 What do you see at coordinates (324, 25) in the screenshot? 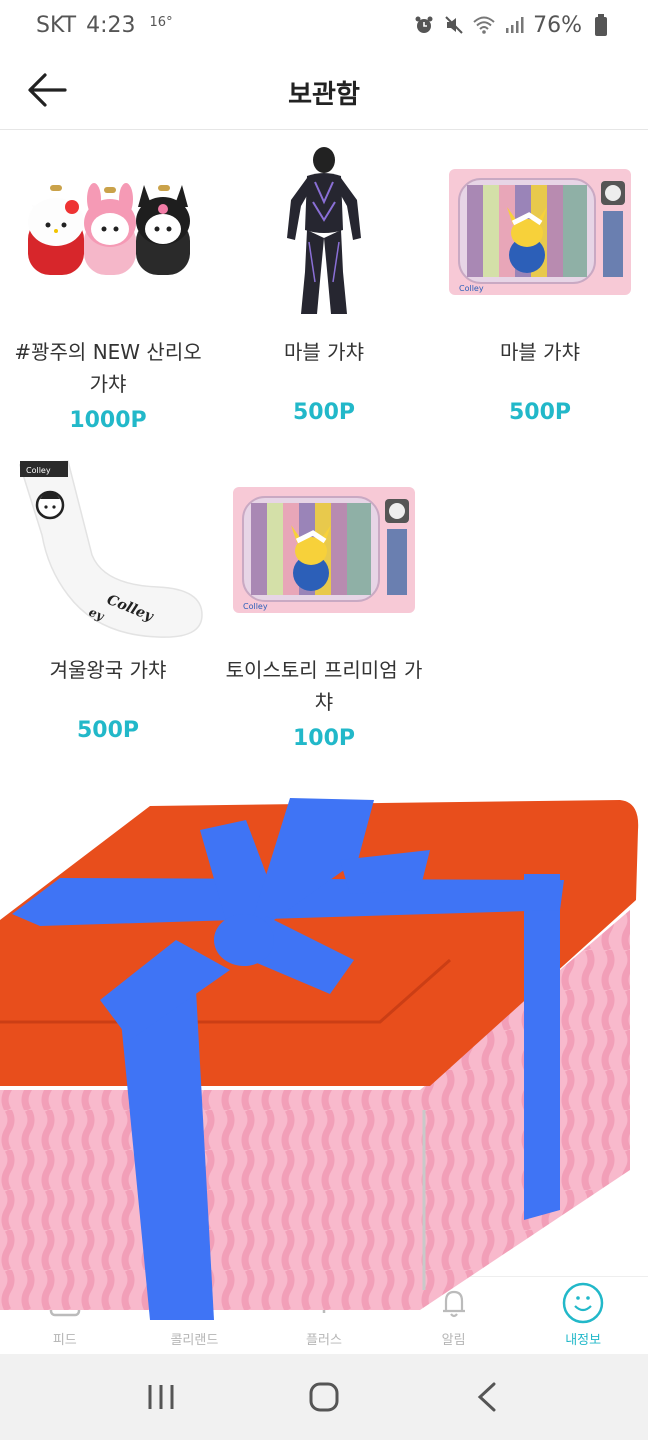
I see `status-bar: SKT 4:23 16° 76%` at bounding box center [324, 25].